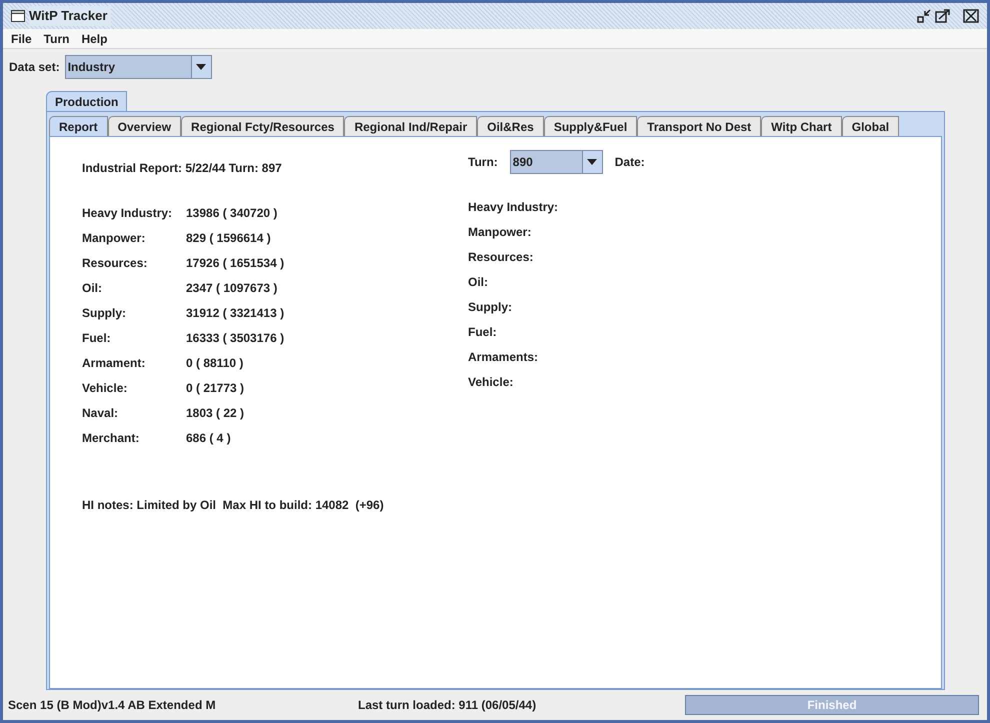 The height and width of the screenshot is (723, 990). Describe the element at coordinates (57, 39) in the screenshot. I see `menu-item: Turn` at that location.